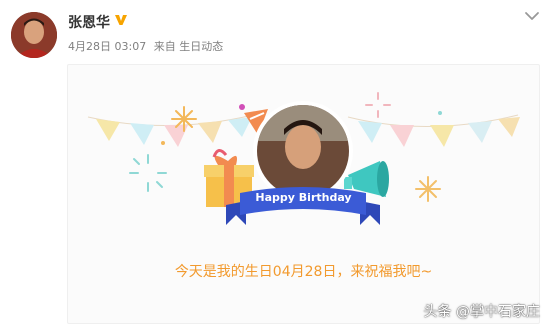 The height and width of the screenshot is (329, 550). What do you see at coordinates (121, 20) in the screenshot?
I see `verified-v-icon` at bounding box center [121, 20].